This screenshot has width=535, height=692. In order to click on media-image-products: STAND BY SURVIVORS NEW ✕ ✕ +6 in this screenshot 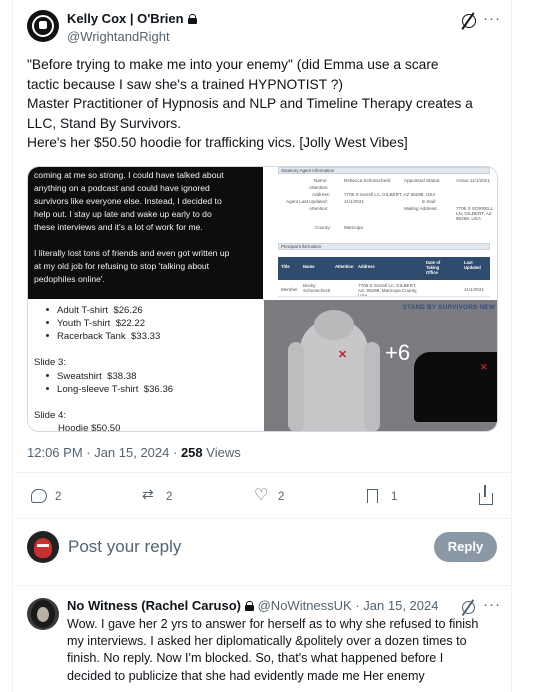, I will do `click(380, 365)`.